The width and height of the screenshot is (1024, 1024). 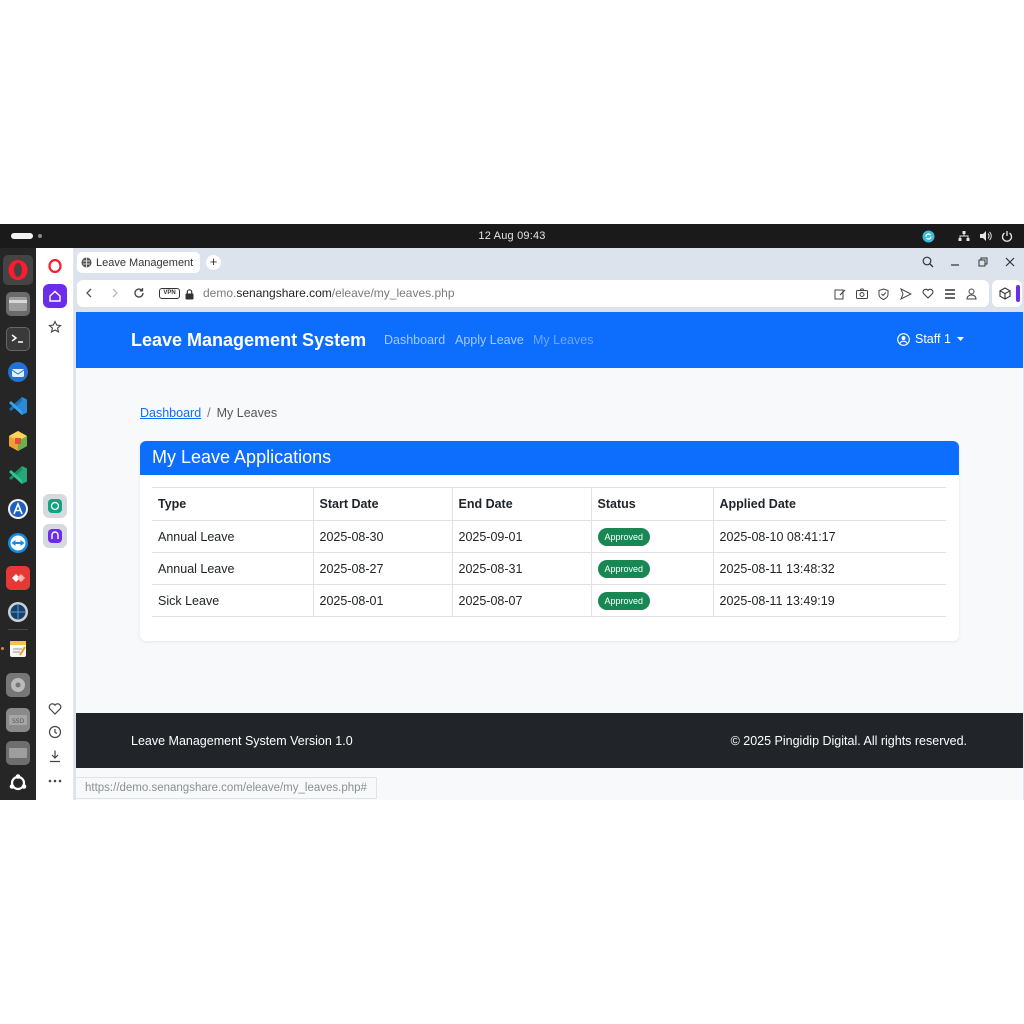 I want to click on heart-icon, so click(x=55, y=708).